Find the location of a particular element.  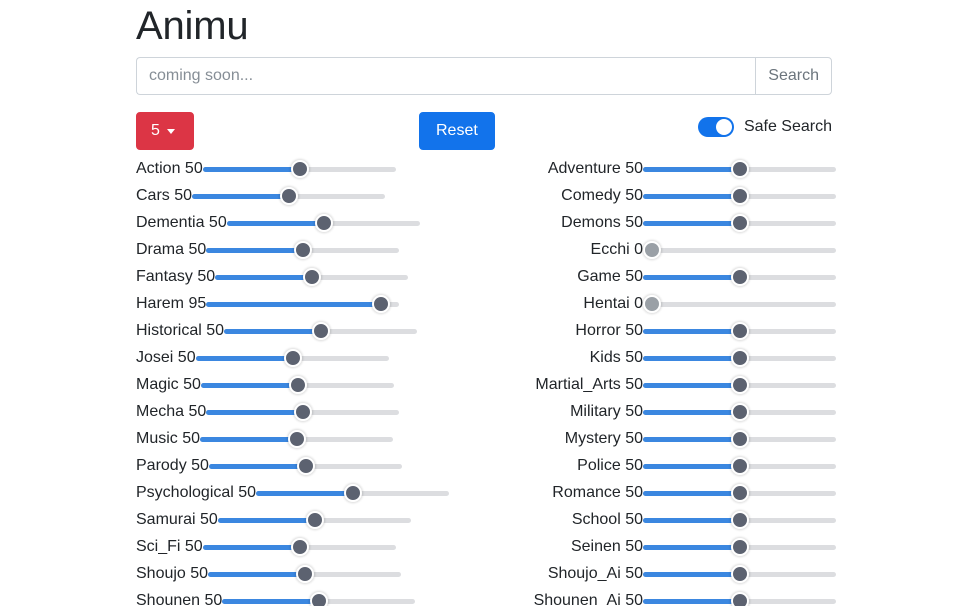

slider-romance is located at coordinates (739, 493).